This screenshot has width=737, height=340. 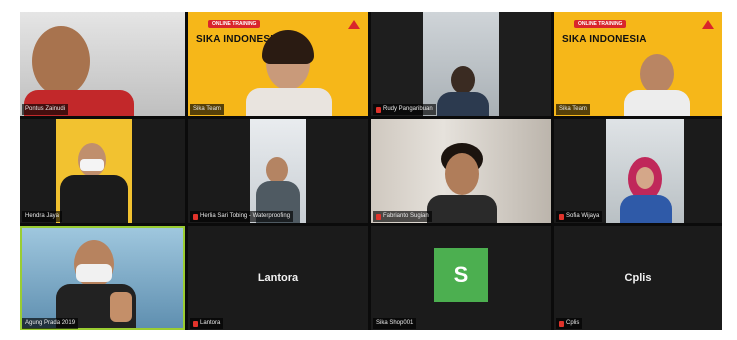 I want to click on video-tile-fabrianto: Fabrianto Sugian, so click(x=461, y=171).